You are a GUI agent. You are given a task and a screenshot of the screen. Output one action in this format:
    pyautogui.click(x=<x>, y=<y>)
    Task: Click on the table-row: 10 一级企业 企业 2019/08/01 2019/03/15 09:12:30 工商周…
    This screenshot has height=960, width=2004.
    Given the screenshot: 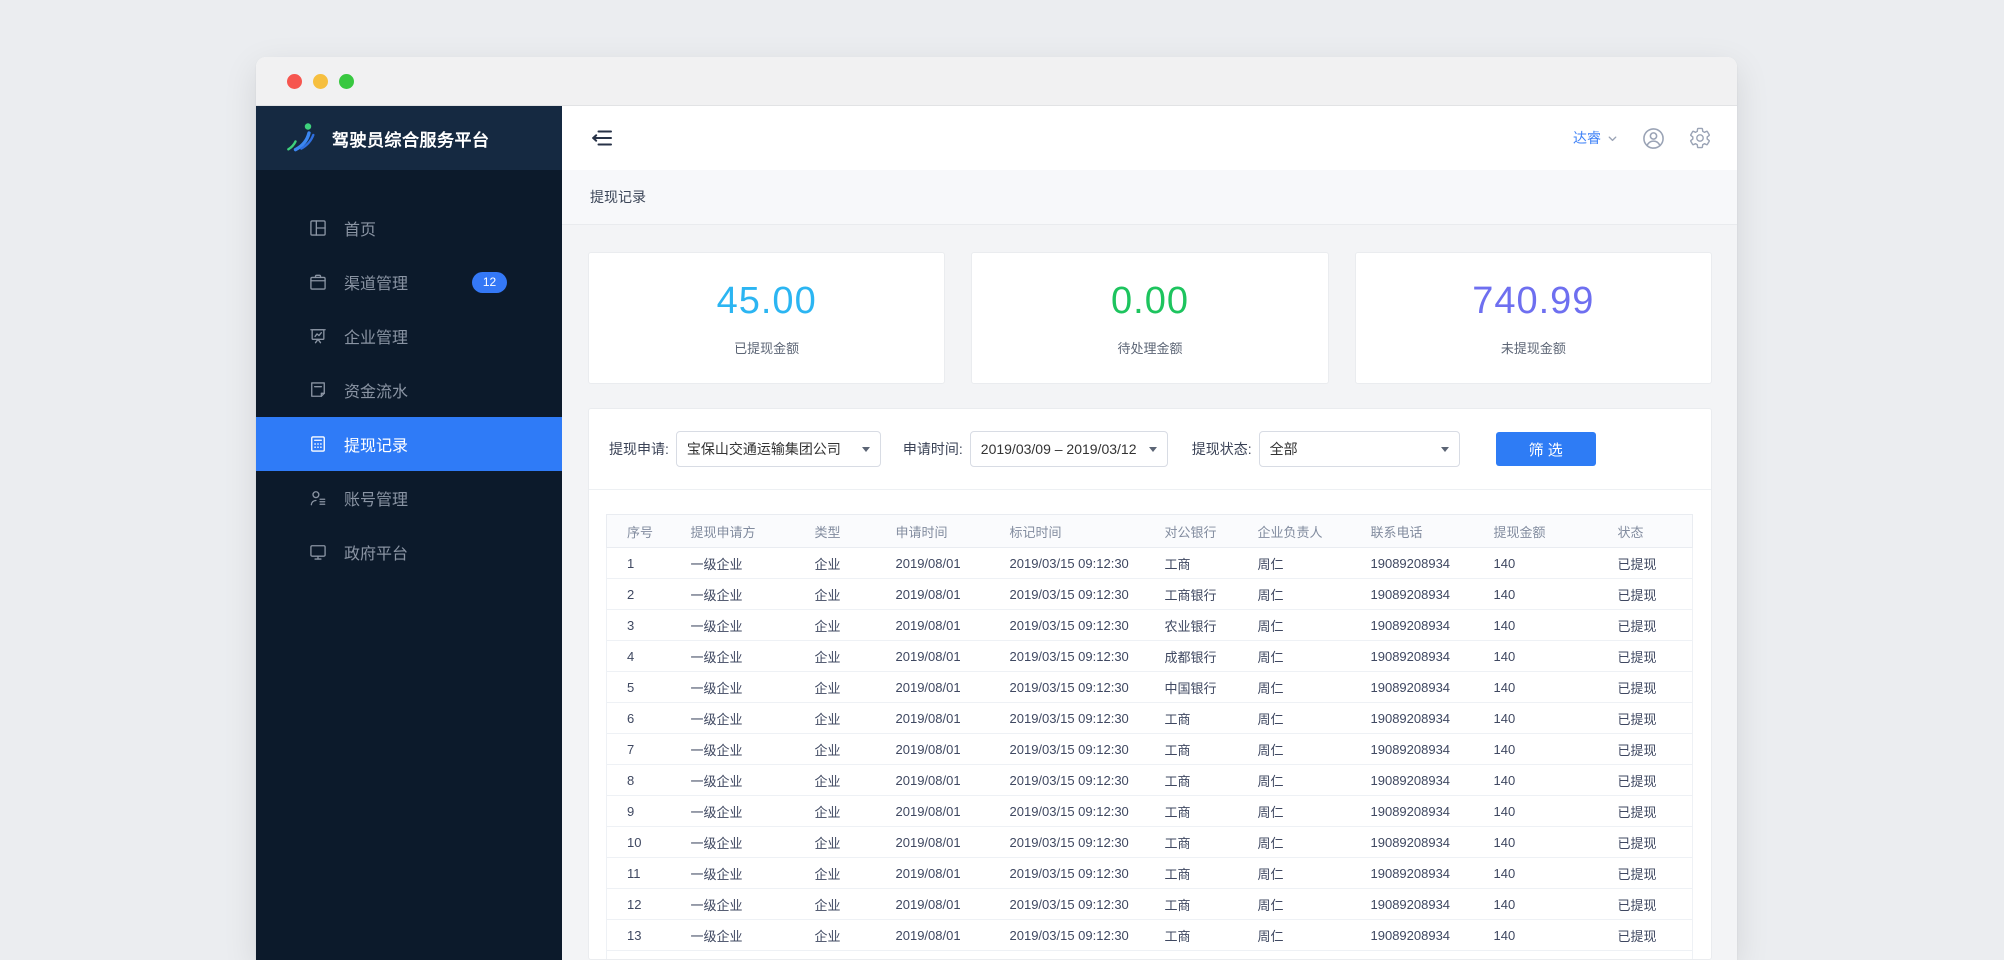 What is the action you would take?
    pyautogui.click(x=1149, y=842)
    